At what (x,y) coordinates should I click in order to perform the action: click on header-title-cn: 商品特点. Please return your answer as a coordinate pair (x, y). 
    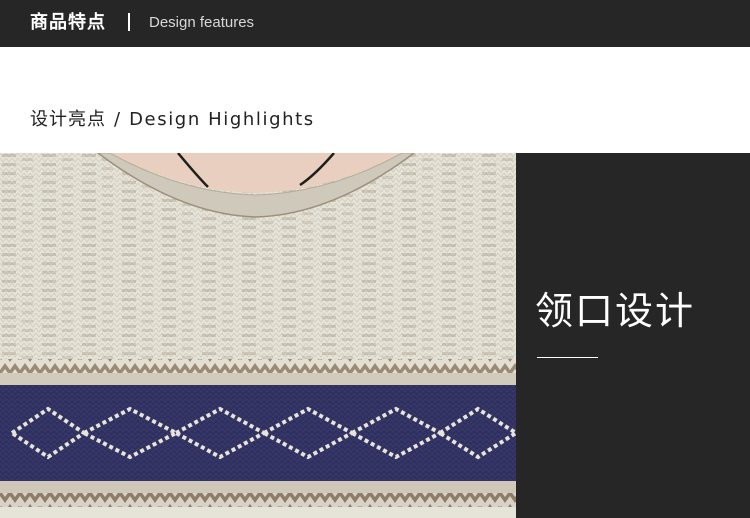
    Looking at the image, I should click on (68, 22).